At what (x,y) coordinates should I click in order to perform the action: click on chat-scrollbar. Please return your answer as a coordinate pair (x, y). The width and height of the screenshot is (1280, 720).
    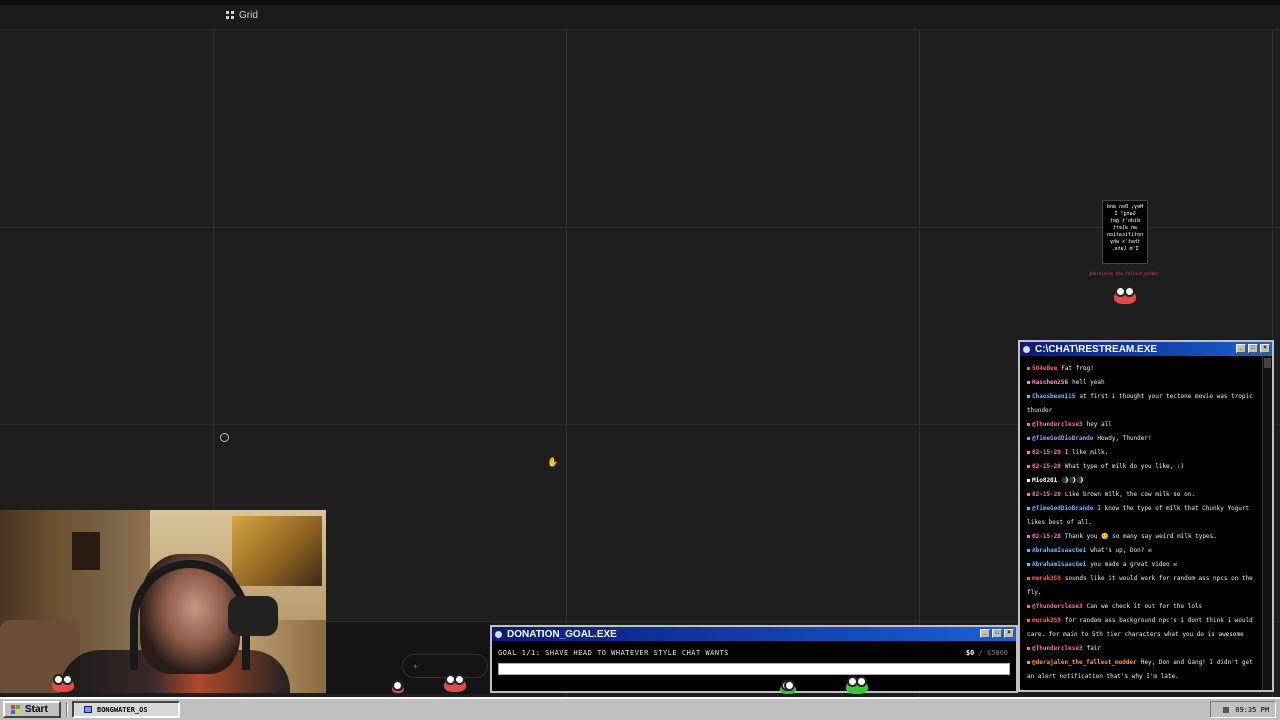
    Looking at the image, I should click on (1267, 523).